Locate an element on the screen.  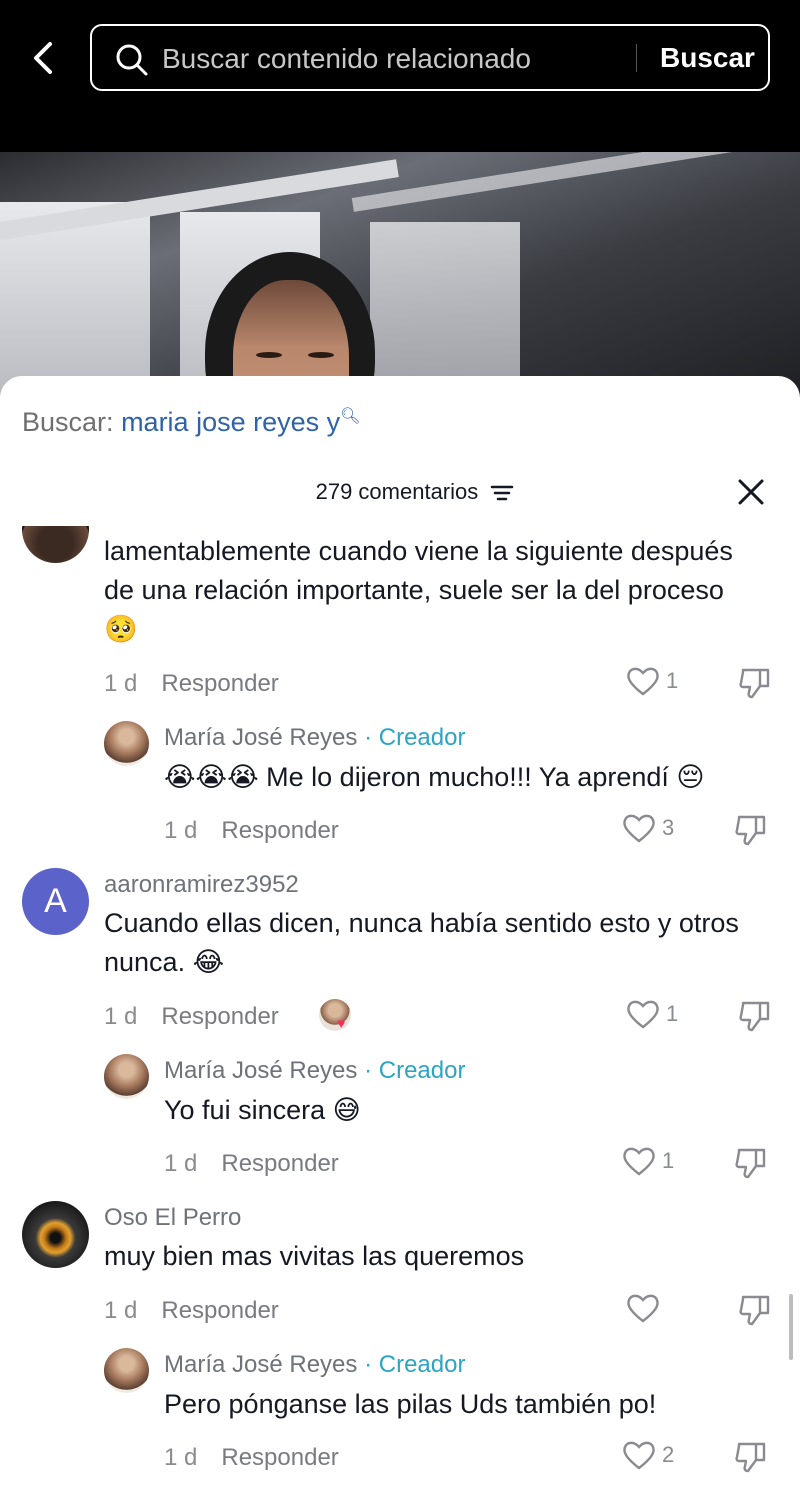
related-search: Buscar: maria jose reyes y🔍︎ is located at coordinates (191, 422).